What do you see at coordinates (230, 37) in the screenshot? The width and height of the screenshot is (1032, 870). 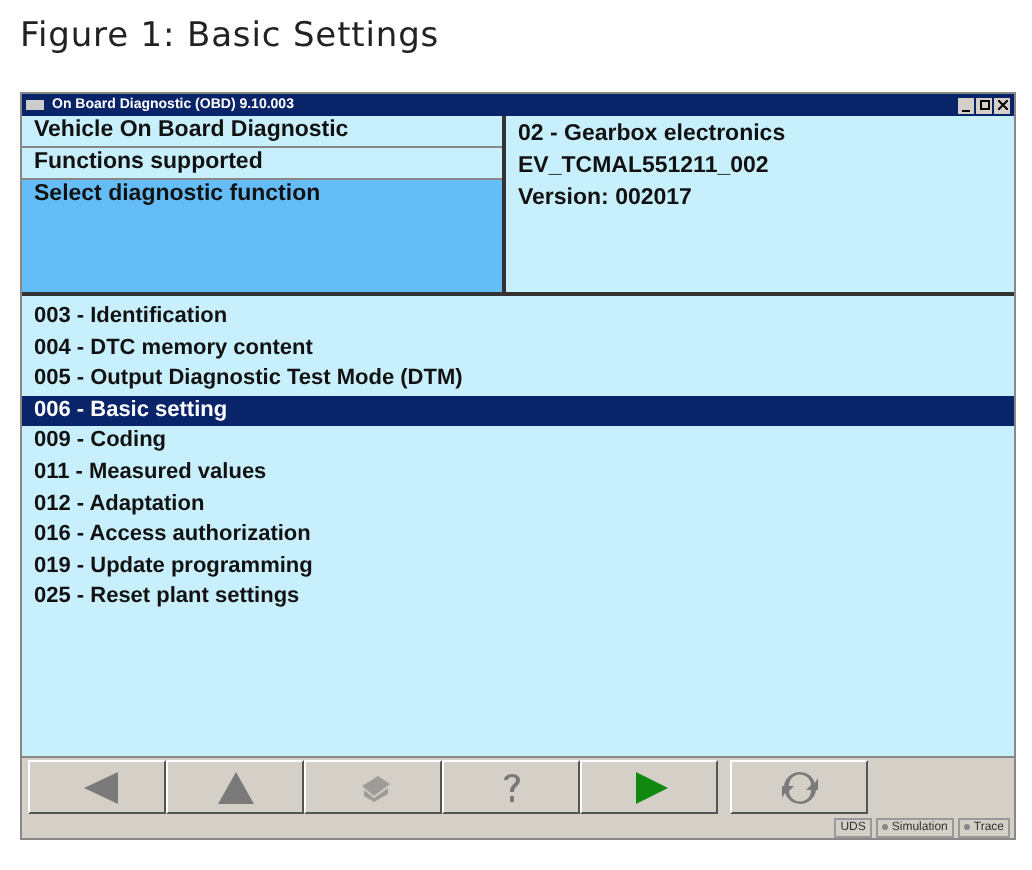 I see `figure-caption: Figure 1: Basic Settings` at bounding box center [230, 37].